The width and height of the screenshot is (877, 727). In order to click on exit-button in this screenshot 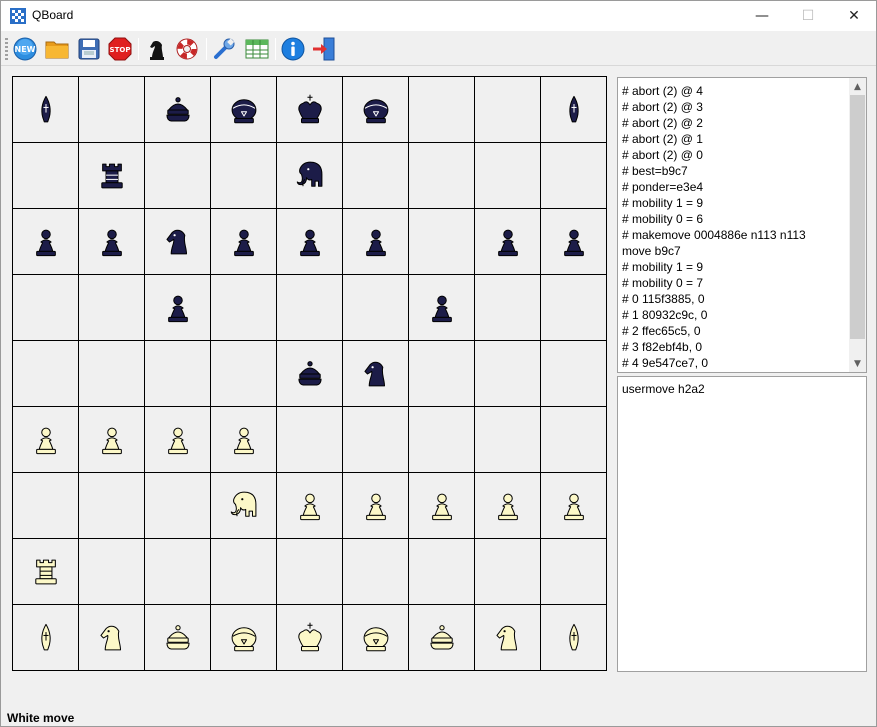, I will do `click(324, 49)`.